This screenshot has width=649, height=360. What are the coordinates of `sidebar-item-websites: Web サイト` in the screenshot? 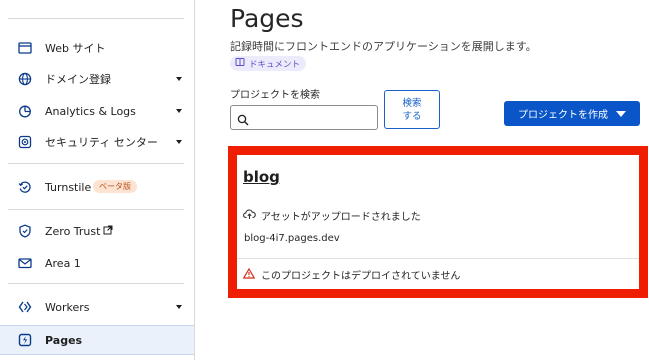 It's located at (97, 48).